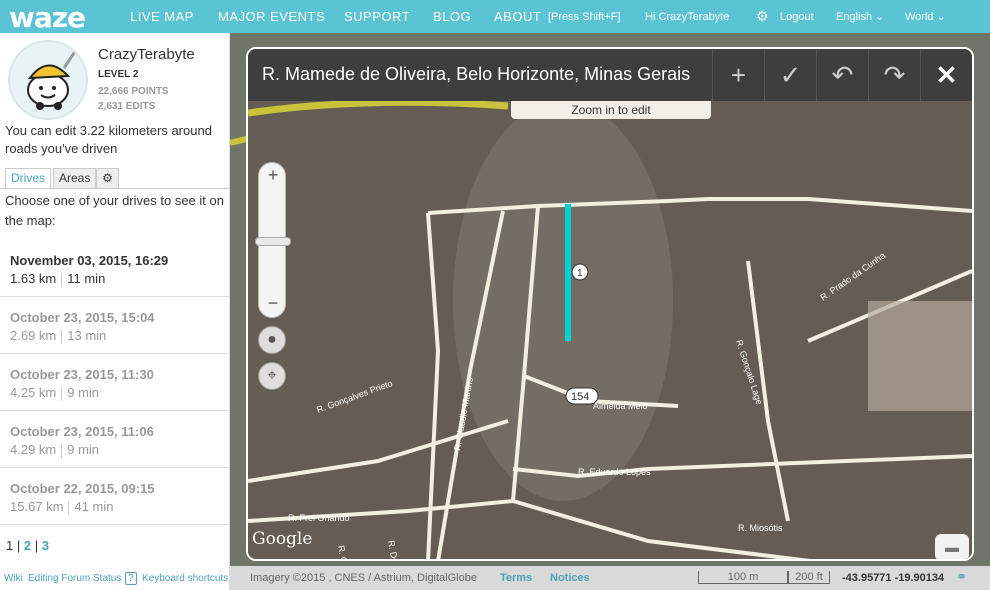  Describe the element at coordinates (760, 528) in the screenshot. I see `street-label: R. Miosótis` at that location.